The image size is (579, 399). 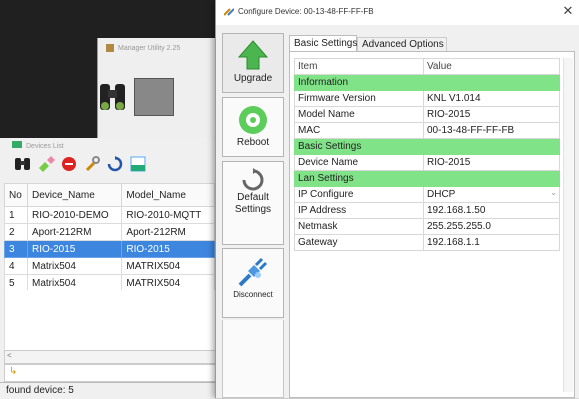 What do you see at coordinates (40, 390) in the screenshot?
I see `status-text: found device: 5` at bounding box center [40, 390].